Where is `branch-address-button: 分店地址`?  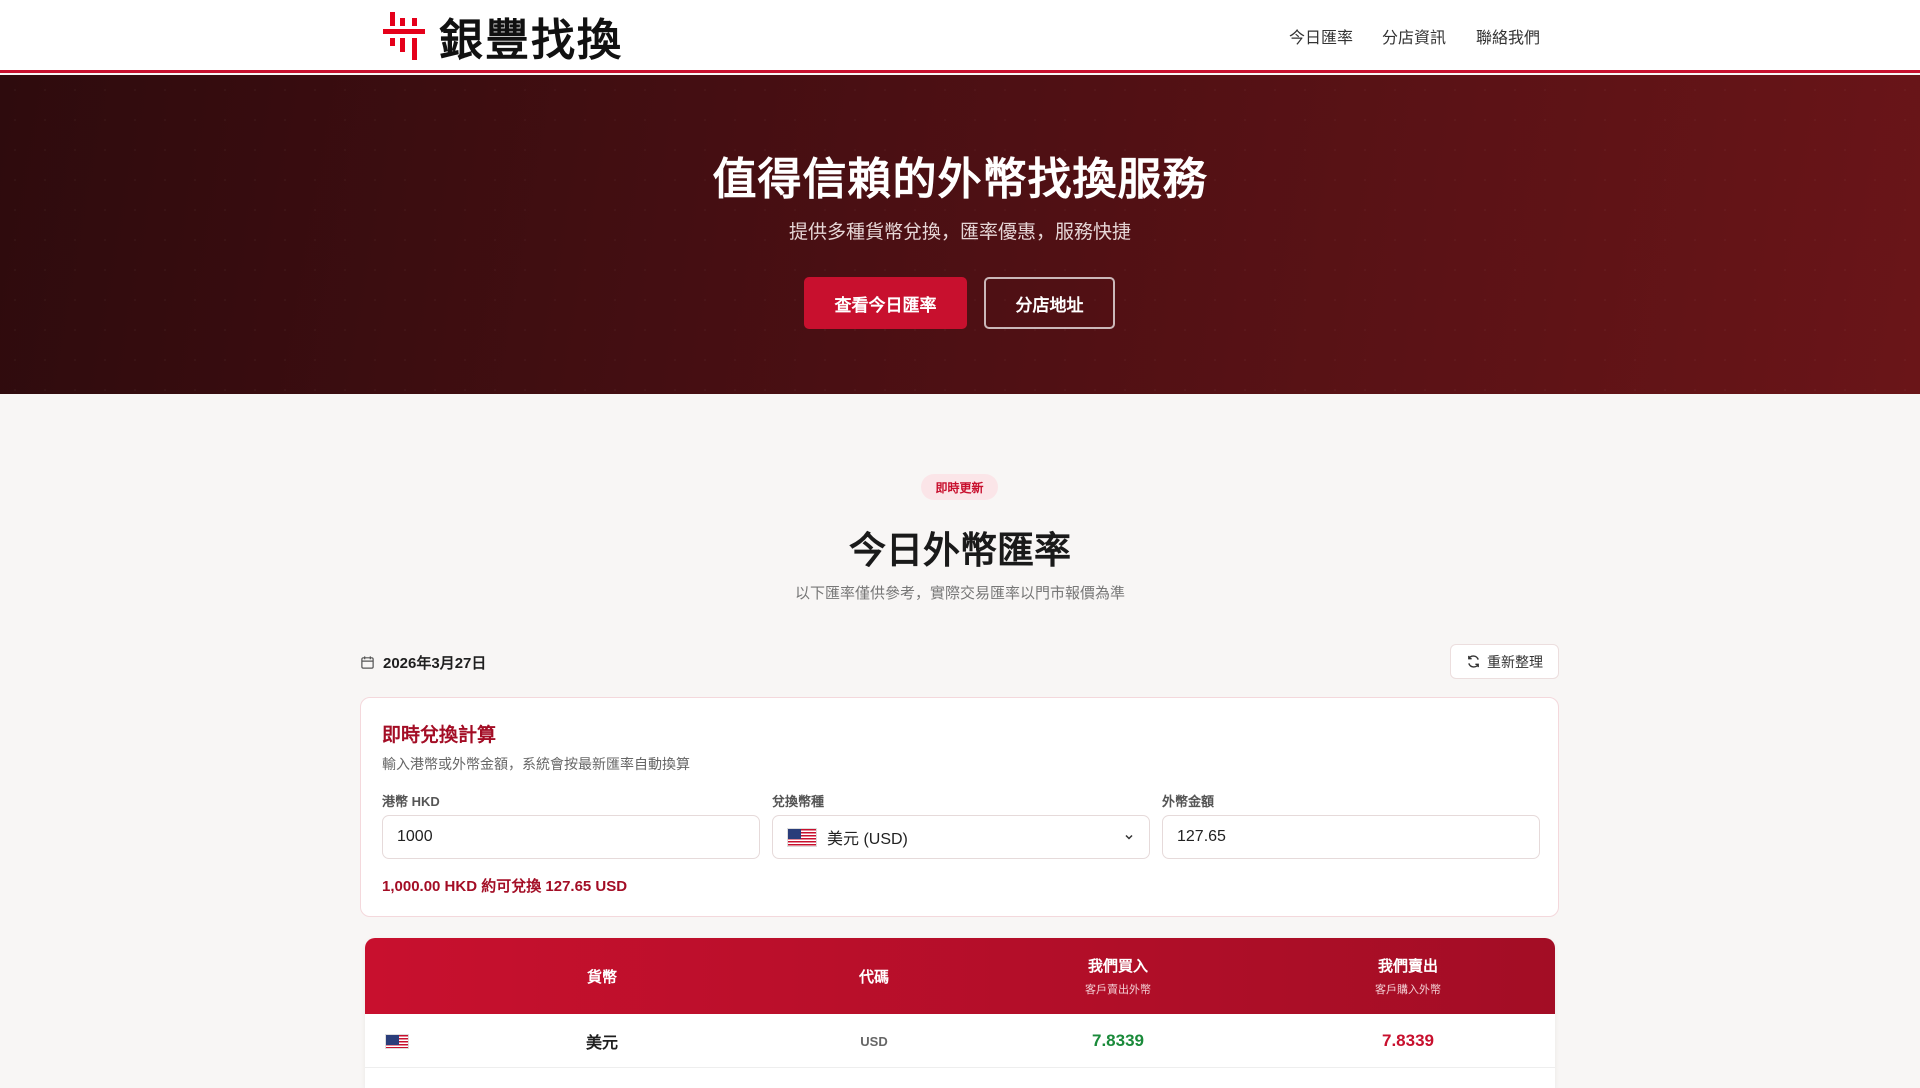 branch-address-button: 分店地址 is located at coordinates (1049, 303).